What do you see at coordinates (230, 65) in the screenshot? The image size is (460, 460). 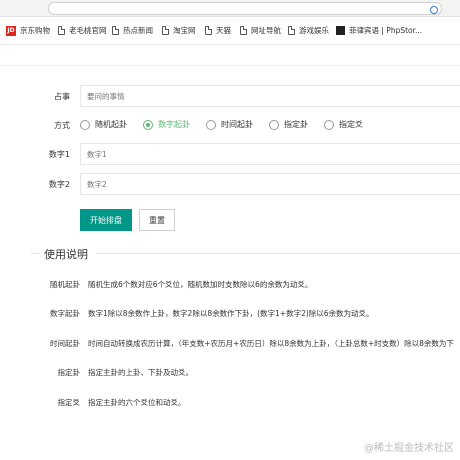 I see `divider` at bounding box center [230, 65].